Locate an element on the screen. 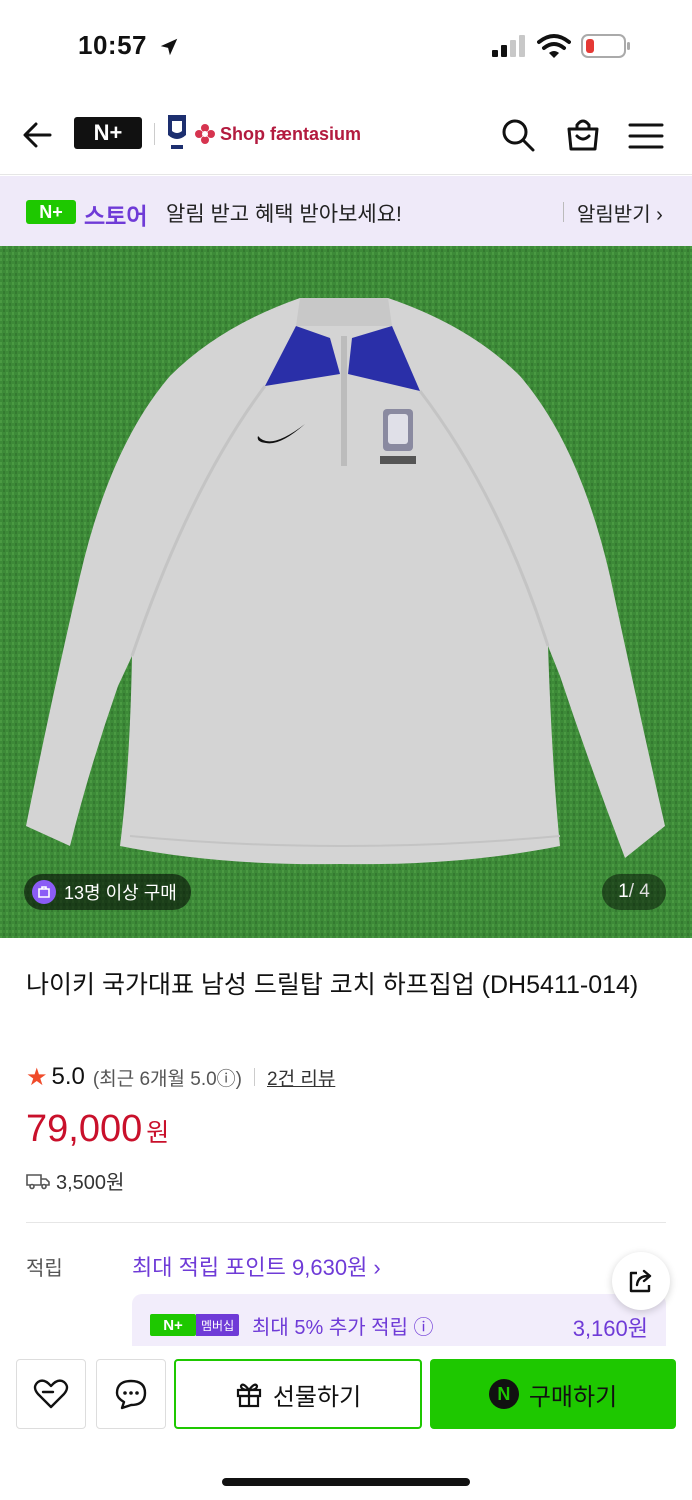 The height and width of the screenshot is (1500, 692). cellular-signal-icon is located at coordinates (508, 46).